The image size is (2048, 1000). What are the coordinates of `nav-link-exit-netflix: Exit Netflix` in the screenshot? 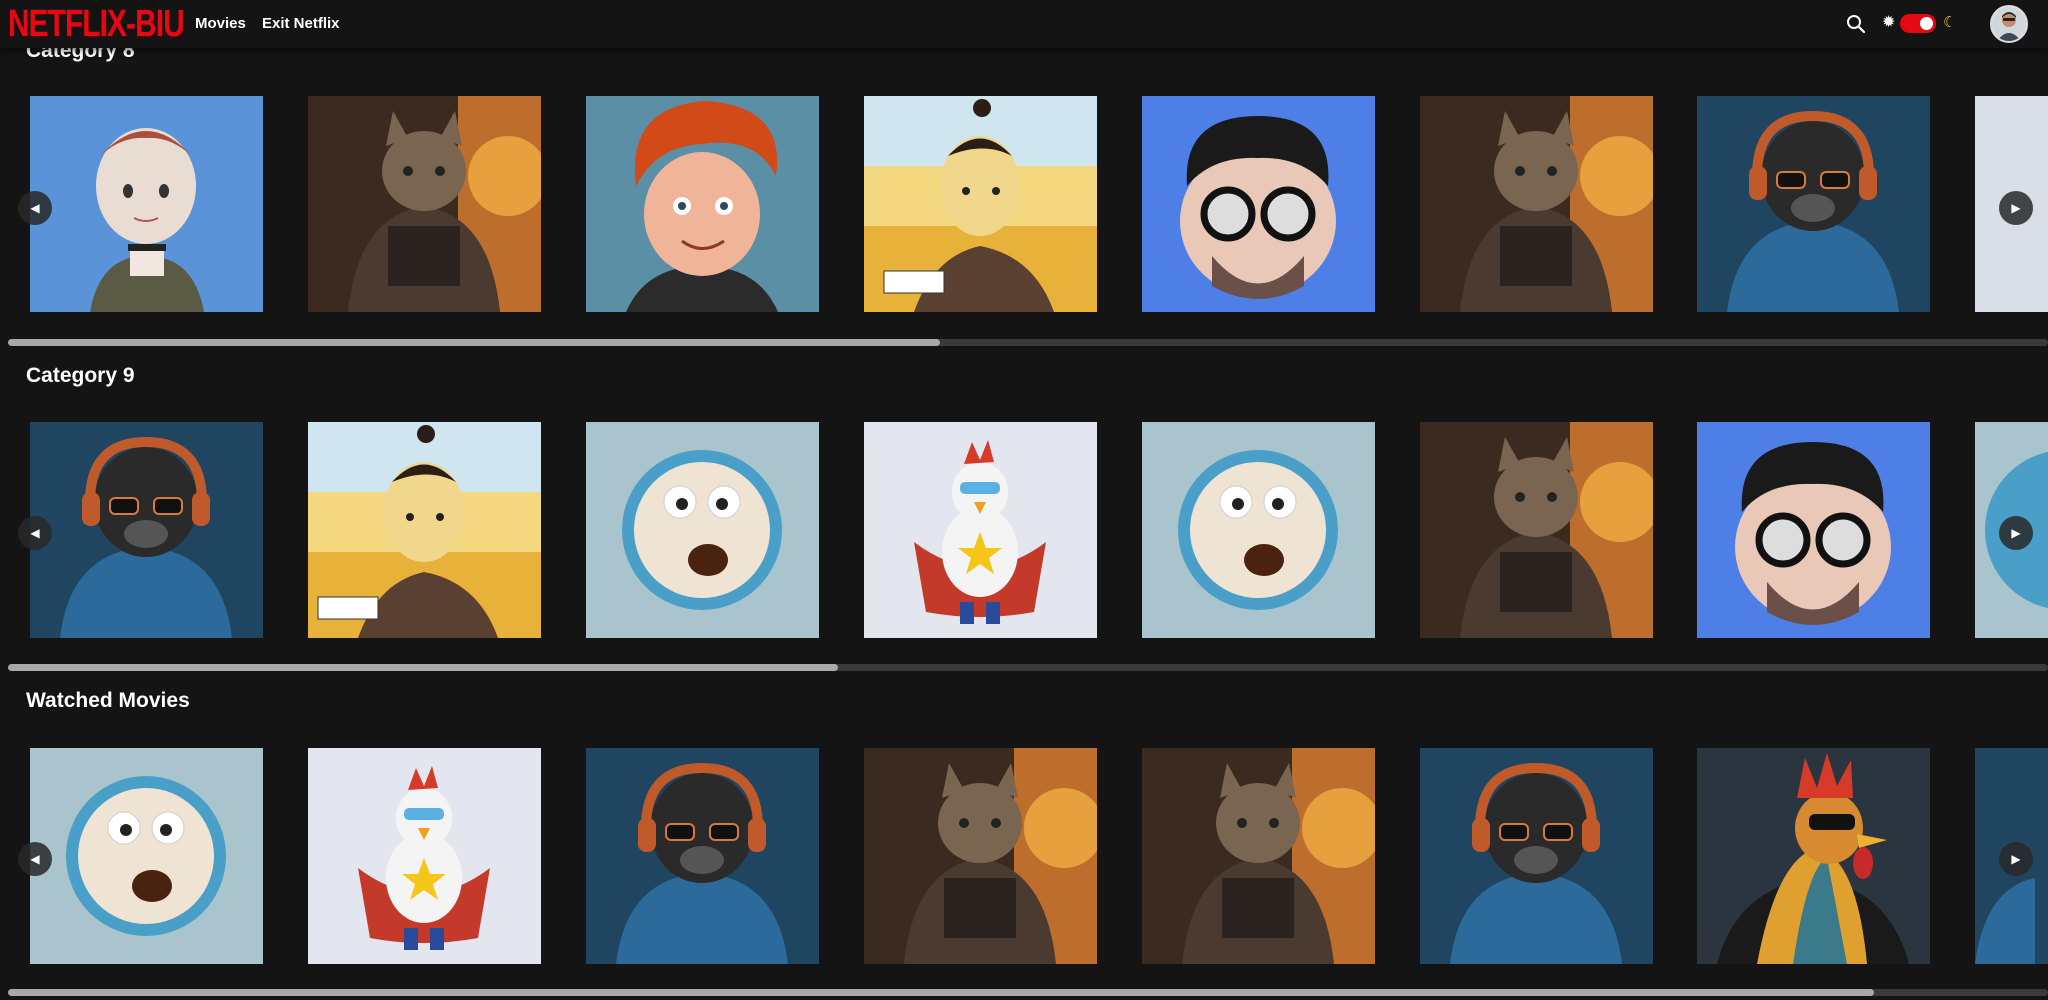 It's located at (301, 23).